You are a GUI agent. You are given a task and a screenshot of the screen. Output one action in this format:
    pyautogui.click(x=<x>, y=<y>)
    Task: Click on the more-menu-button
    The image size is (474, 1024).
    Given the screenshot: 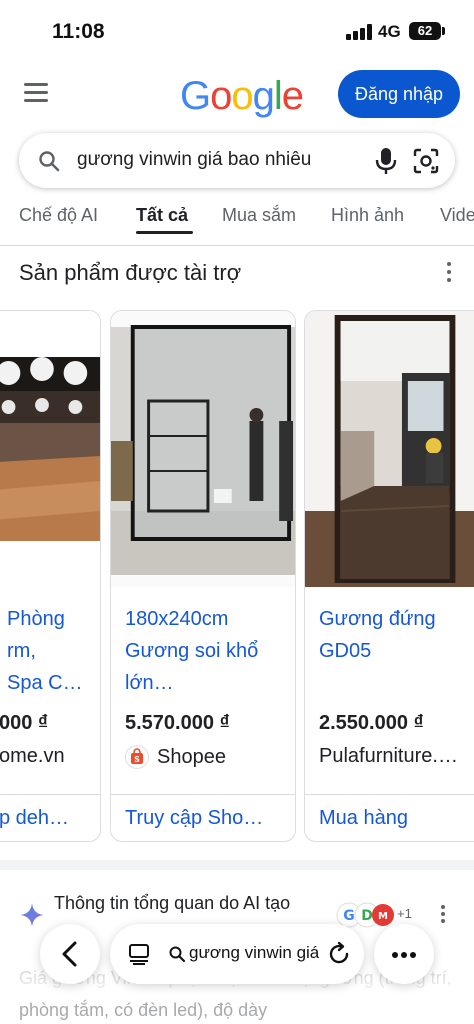 What is the action you would take?
    pyautogui.click(x=404, y=954)
    